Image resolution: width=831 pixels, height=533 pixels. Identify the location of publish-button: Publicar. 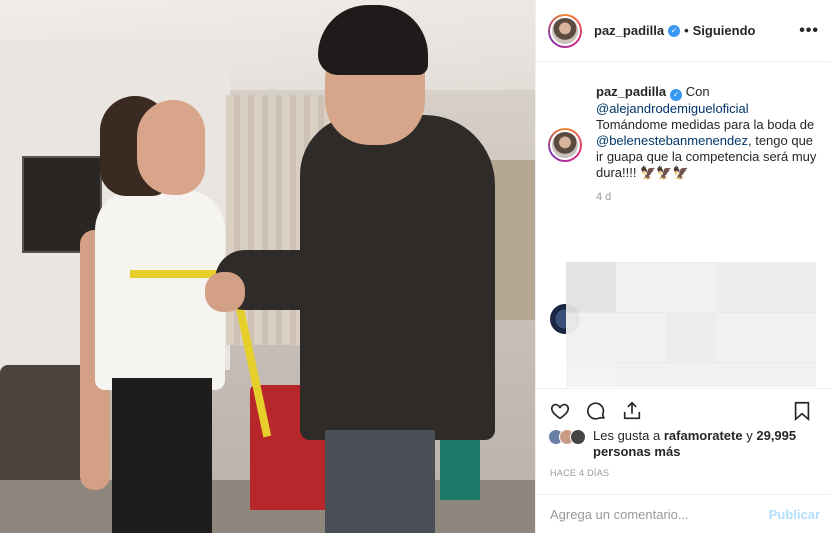
(794, 514).